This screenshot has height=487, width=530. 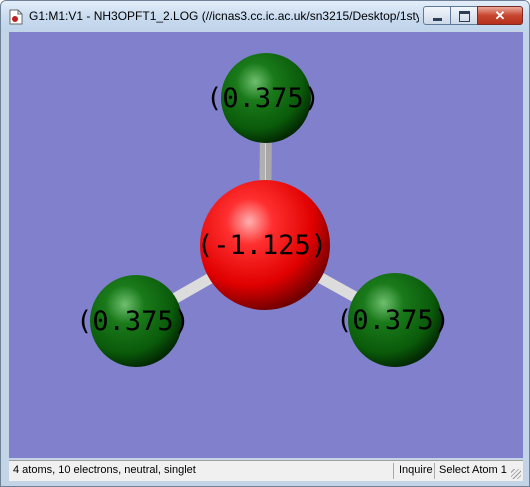 I want to click on mouse-mode-indicator: Inquire, so click(x=416, y=470).